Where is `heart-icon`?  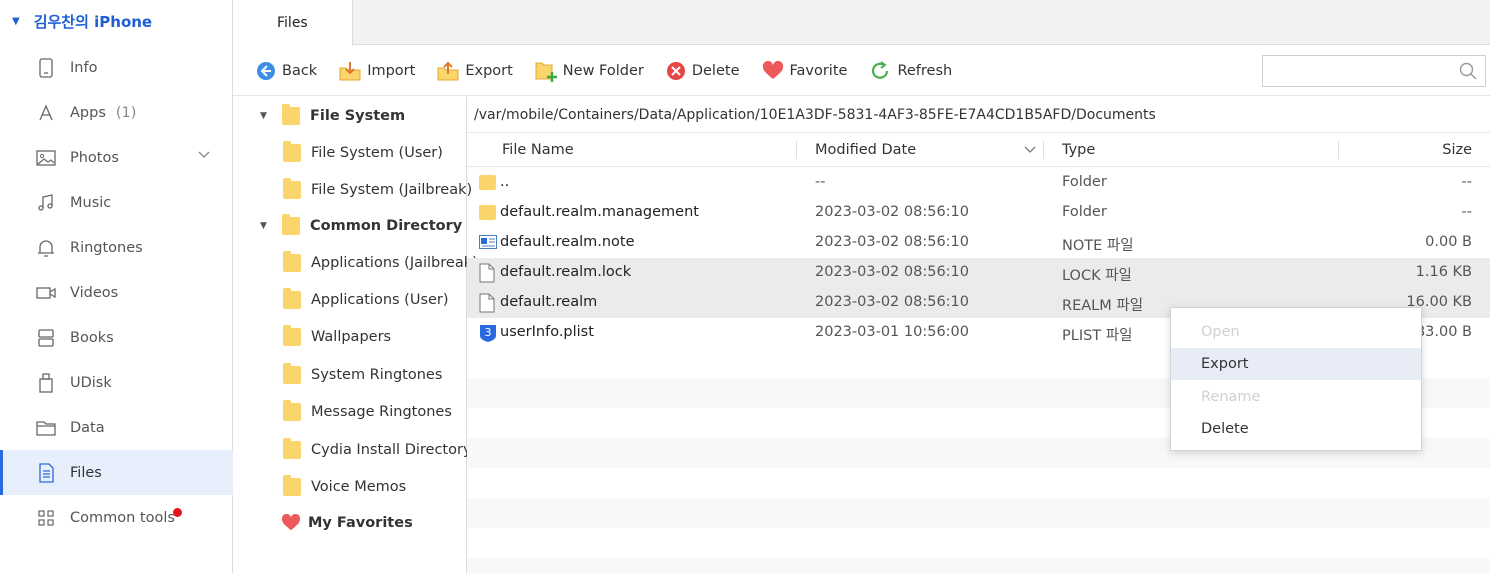
heart-icon is located at coordinates (772, 69).